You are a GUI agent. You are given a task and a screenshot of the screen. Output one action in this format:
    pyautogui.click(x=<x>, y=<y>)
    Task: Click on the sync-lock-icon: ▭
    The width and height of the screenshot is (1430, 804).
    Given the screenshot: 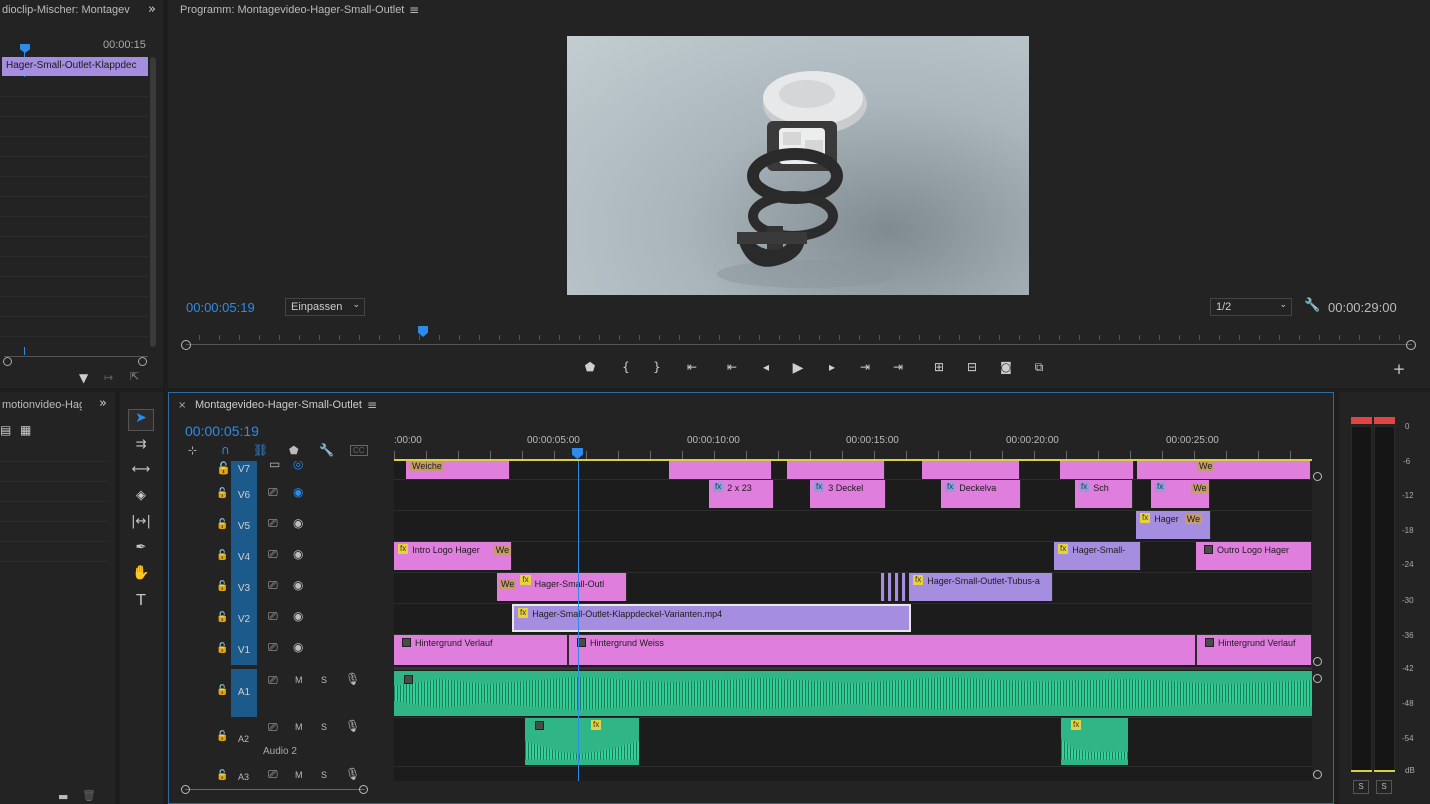 What is the action you would take?
    pyautogui.click(x=274, y=466)
    